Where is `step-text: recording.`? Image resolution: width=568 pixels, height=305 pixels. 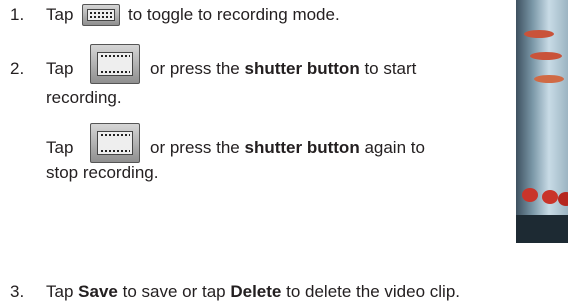
step-text: recording. is located at coordinates (84, 97).